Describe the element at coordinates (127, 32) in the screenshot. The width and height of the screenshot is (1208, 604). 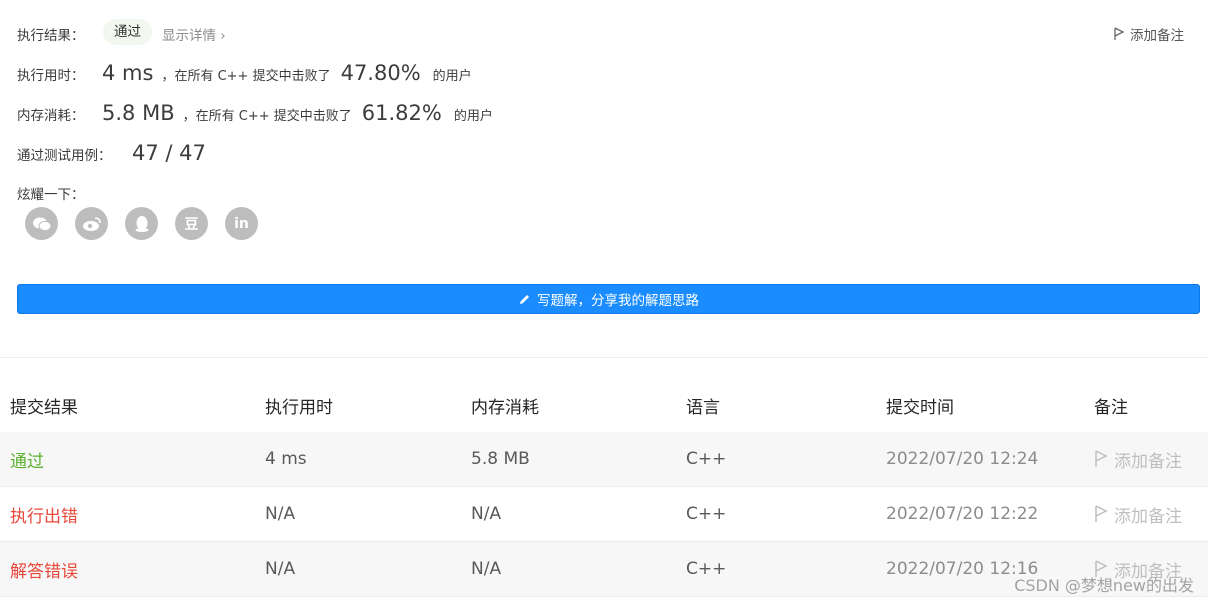
I see `result-status-badge: 通过` at that location.